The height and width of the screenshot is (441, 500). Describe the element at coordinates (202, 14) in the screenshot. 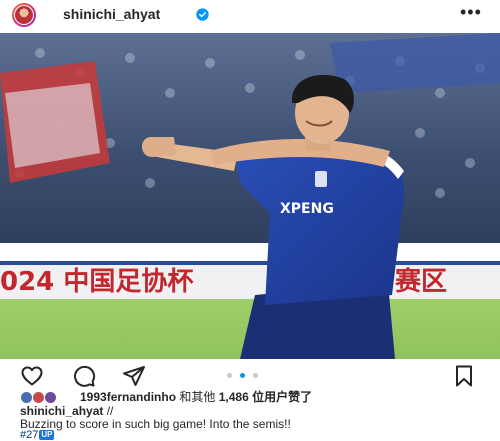

I see `verified-badge-icon` at that location.